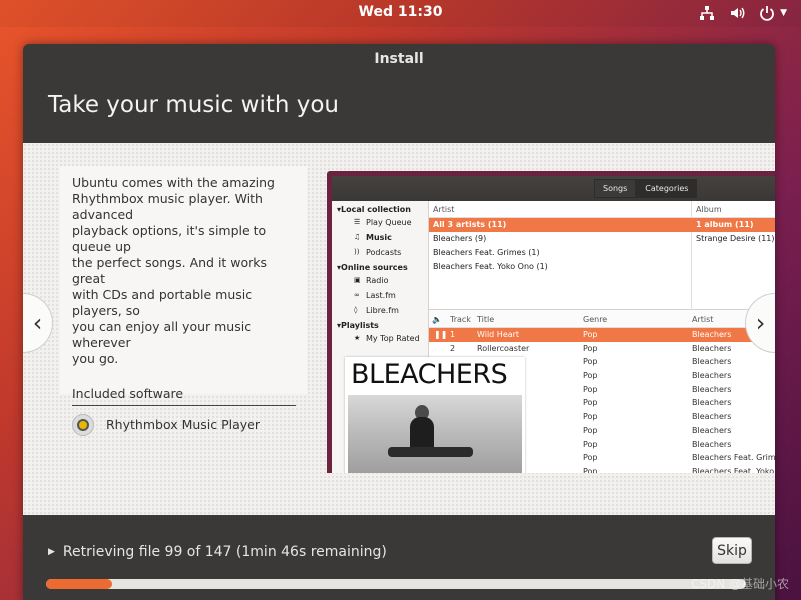  Describe the element at coordinates (602, 349) in the screenshot. I see `table-row: 2 Rollercoaster Pop Bleachers` at that location.